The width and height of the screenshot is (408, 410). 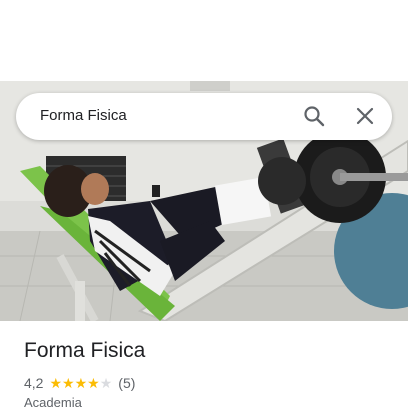 I want to click on place-name: Forma Fisica, so click(x=84, y=351).